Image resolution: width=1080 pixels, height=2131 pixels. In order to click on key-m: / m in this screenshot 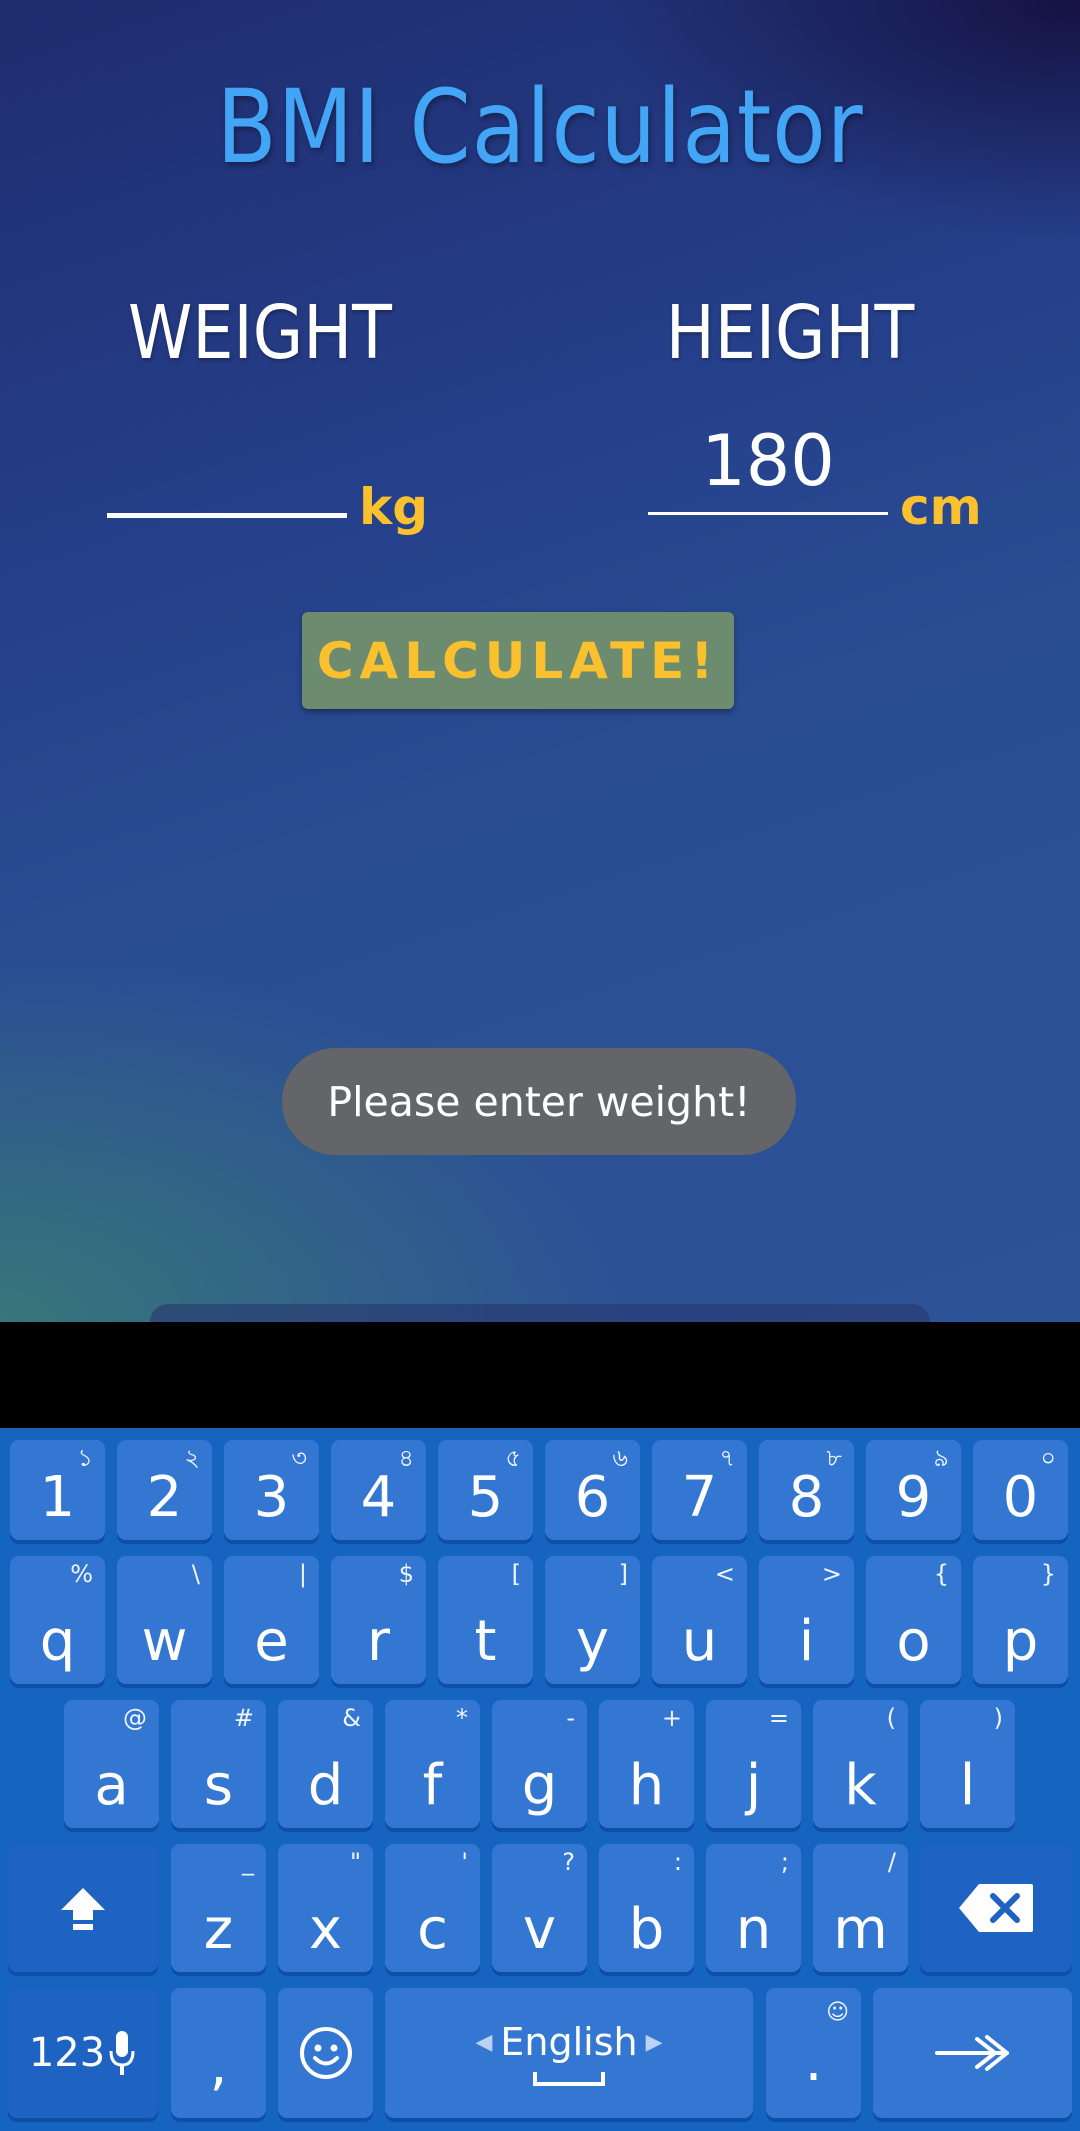, I will do `click(860, 1908)`.